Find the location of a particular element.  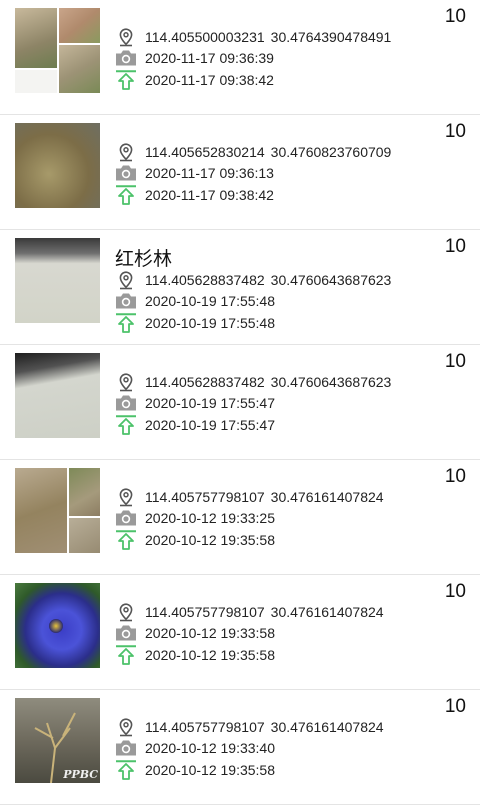

watermark-text: PPBC is located at coordinates (80, 774).